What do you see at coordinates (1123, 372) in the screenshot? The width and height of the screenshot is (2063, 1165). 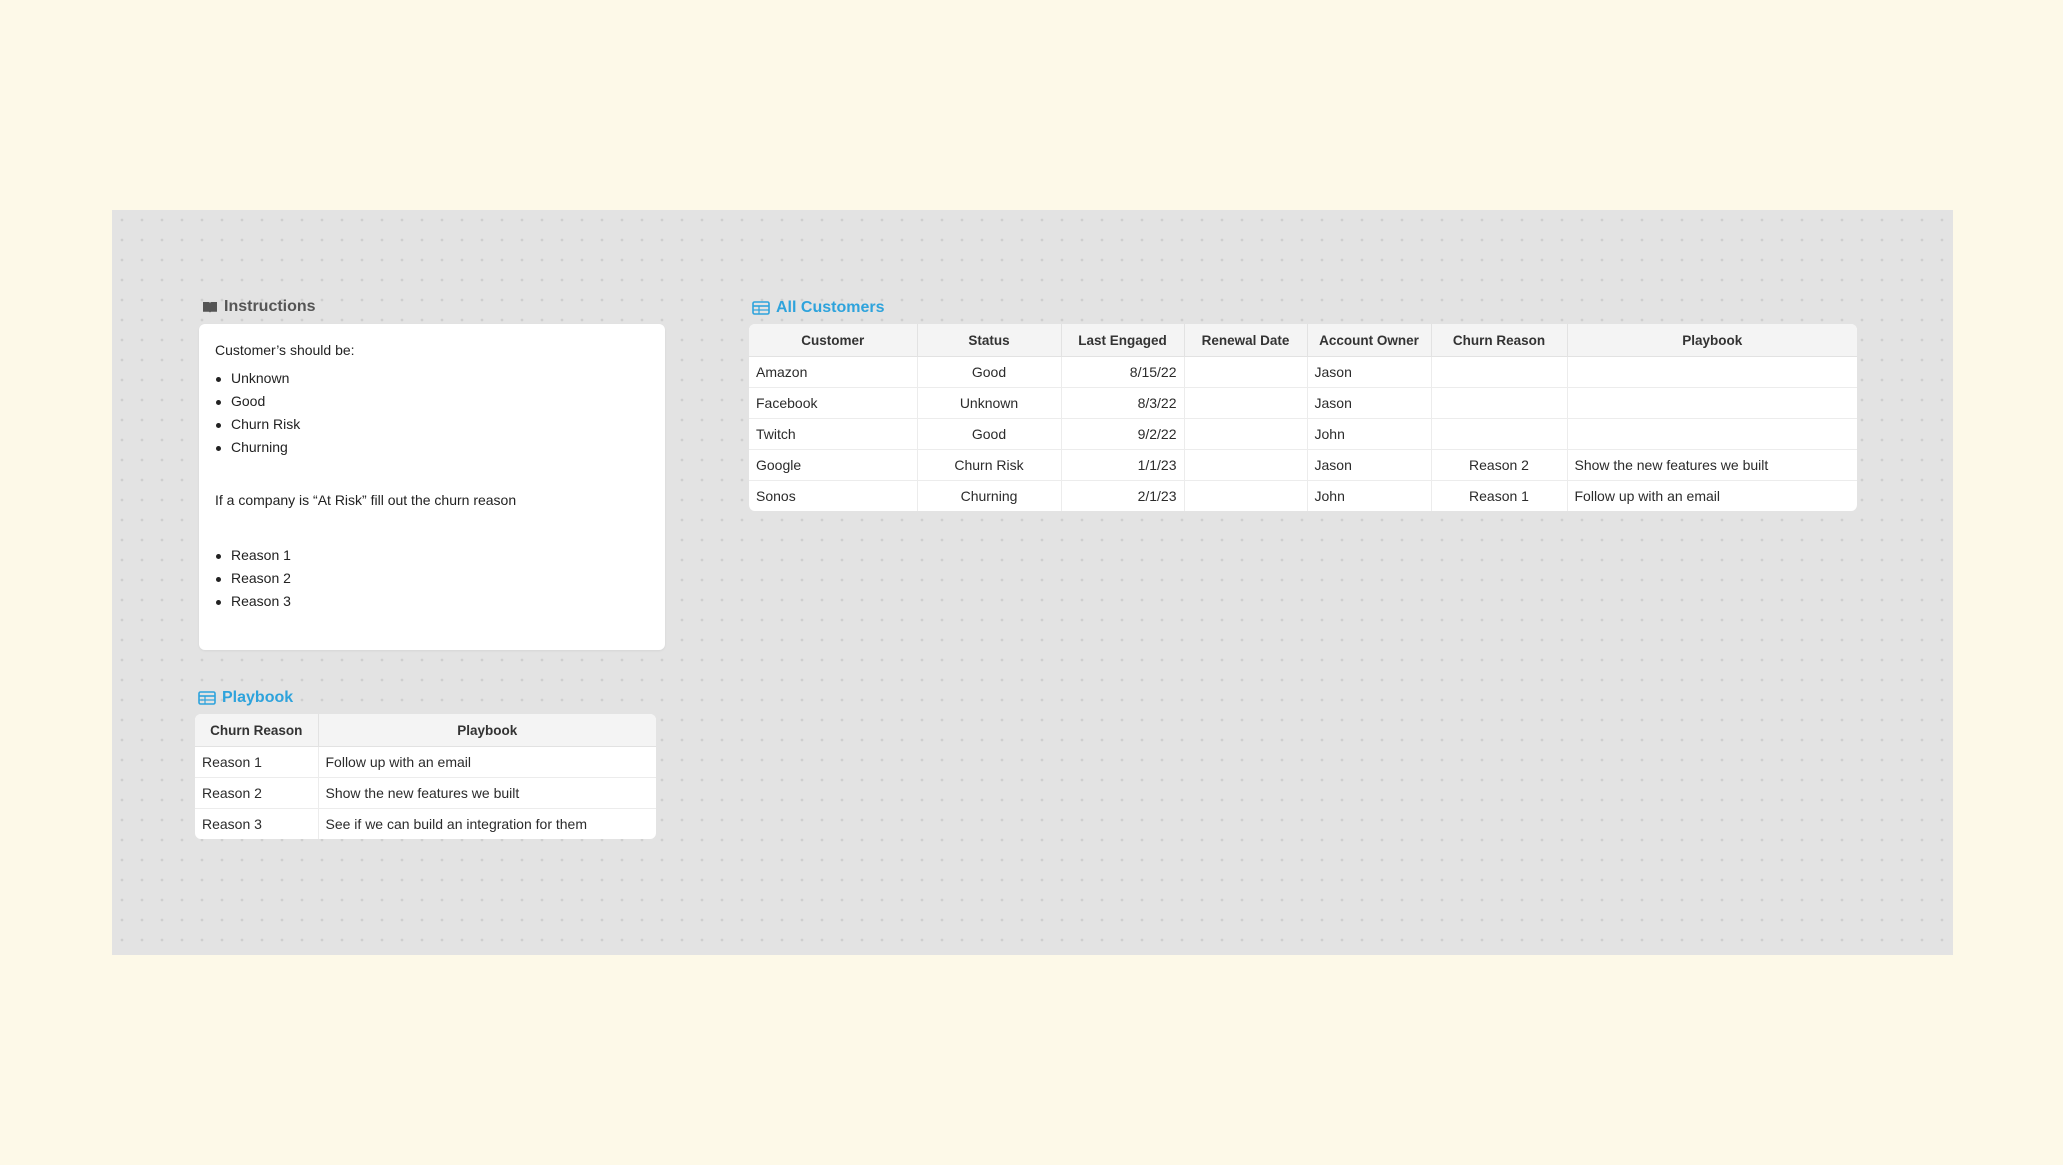 I see `cell-last-engaged: 8/15/22` at bounding box center [1123, 372].